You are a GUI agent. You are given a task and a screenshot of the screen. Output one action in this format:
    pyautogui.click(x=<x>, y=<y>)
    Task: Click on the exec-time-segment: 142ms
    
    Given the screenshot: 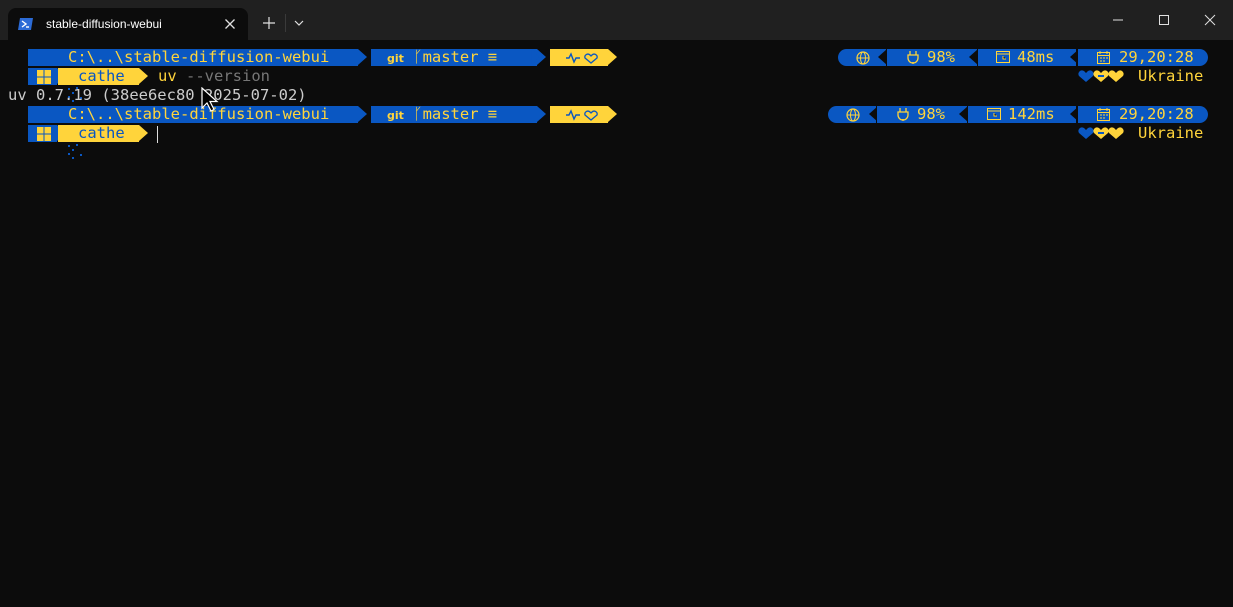 What is the action you would take?
    pyautogui.click(x=1022, y=114)
    